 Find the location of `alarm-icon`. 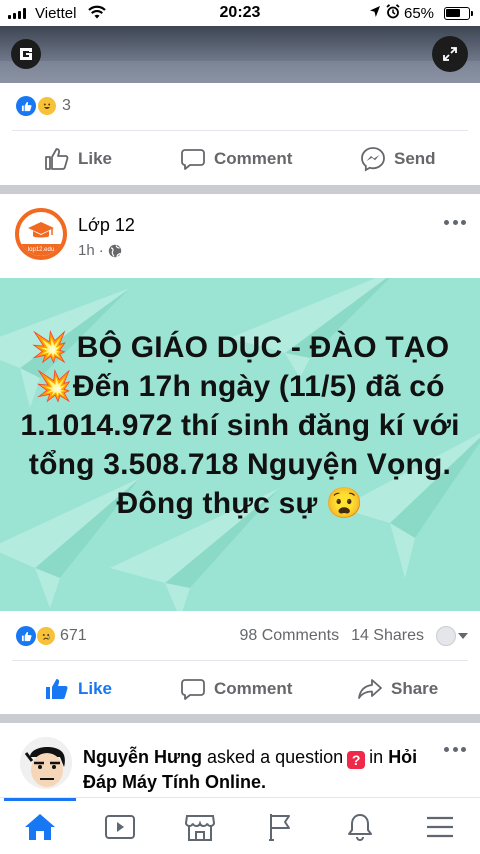

alarm-icon is located at coordinates (393, 11).